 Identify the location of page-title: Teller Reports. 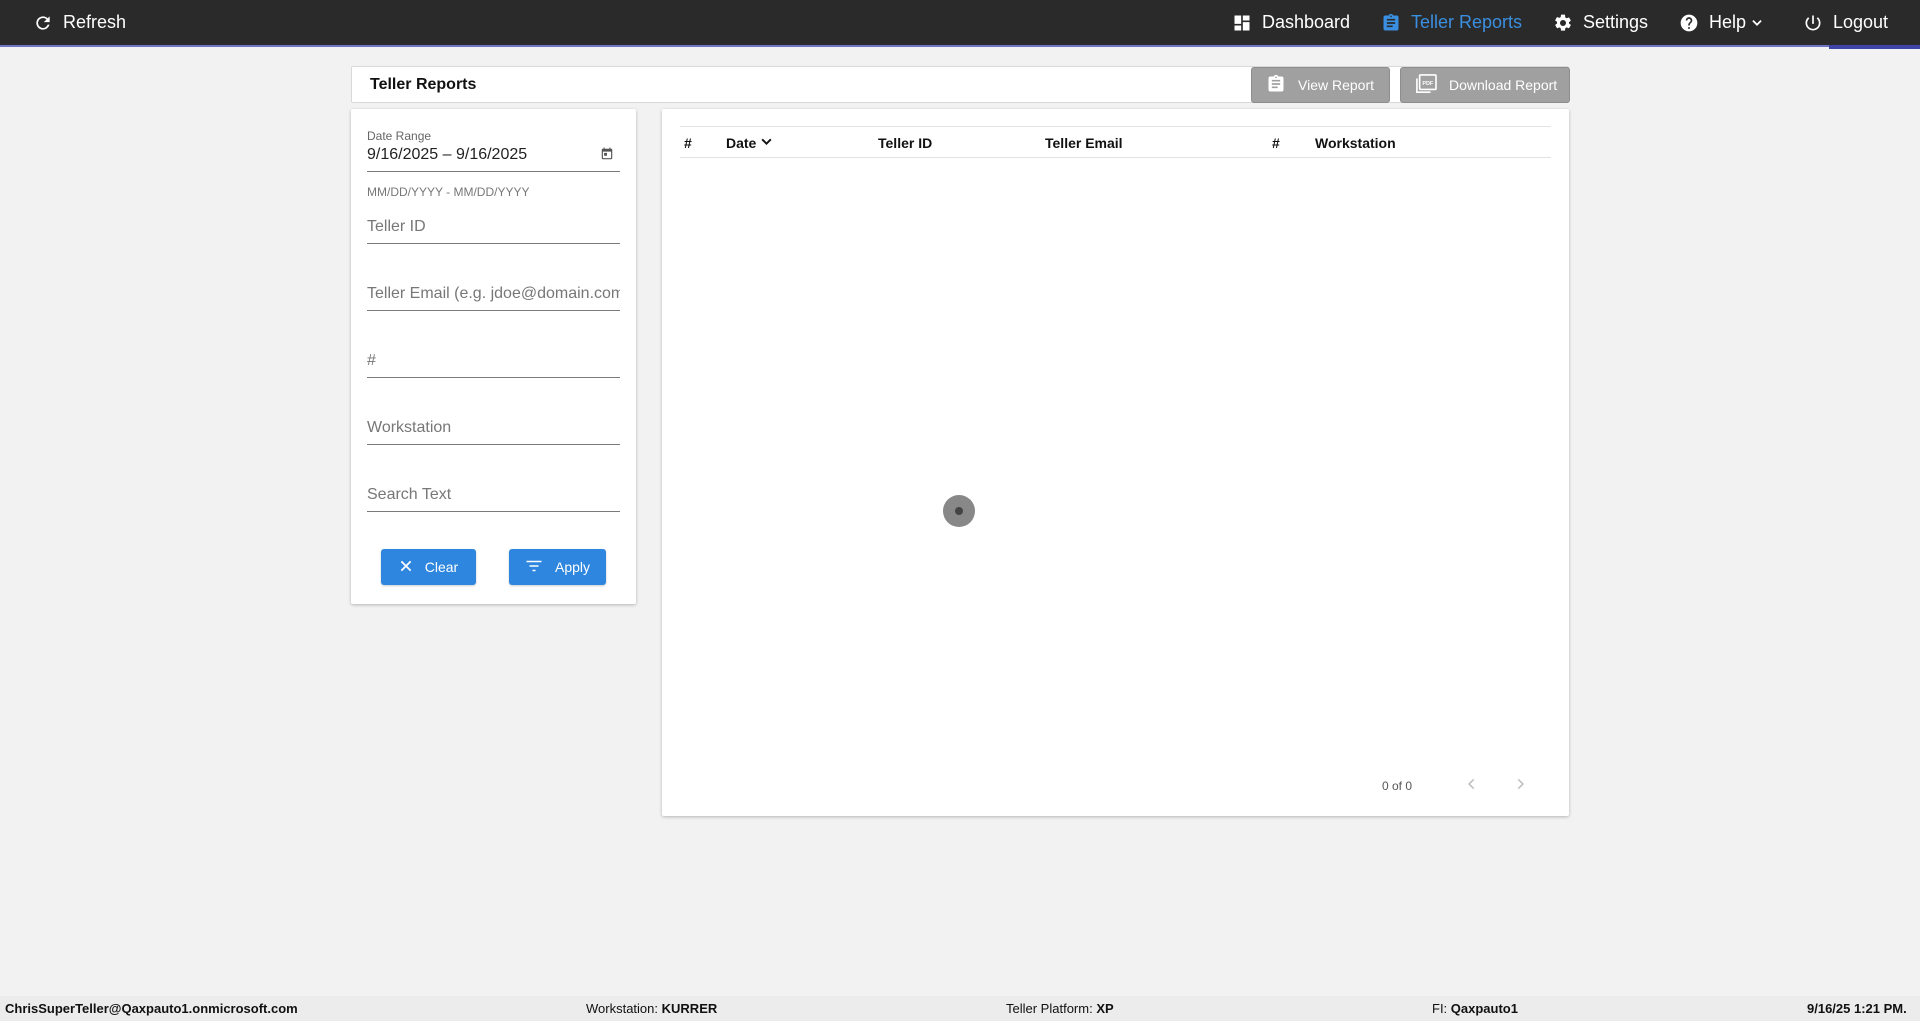
(423, 84).